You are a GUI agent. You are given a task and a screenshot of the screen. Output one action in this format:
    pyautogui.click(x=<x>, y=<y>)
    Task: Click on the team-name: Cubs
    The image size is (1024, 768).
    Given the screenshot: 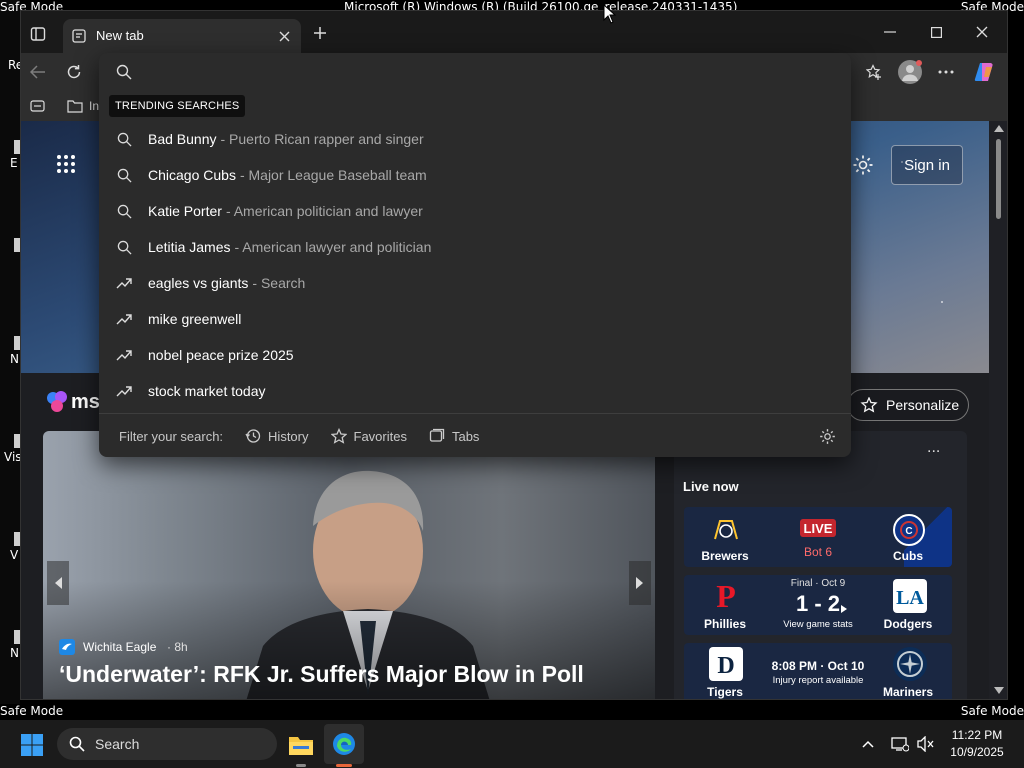 What is the action you would take?
    pyautogui.click(x=908, y=556)
    